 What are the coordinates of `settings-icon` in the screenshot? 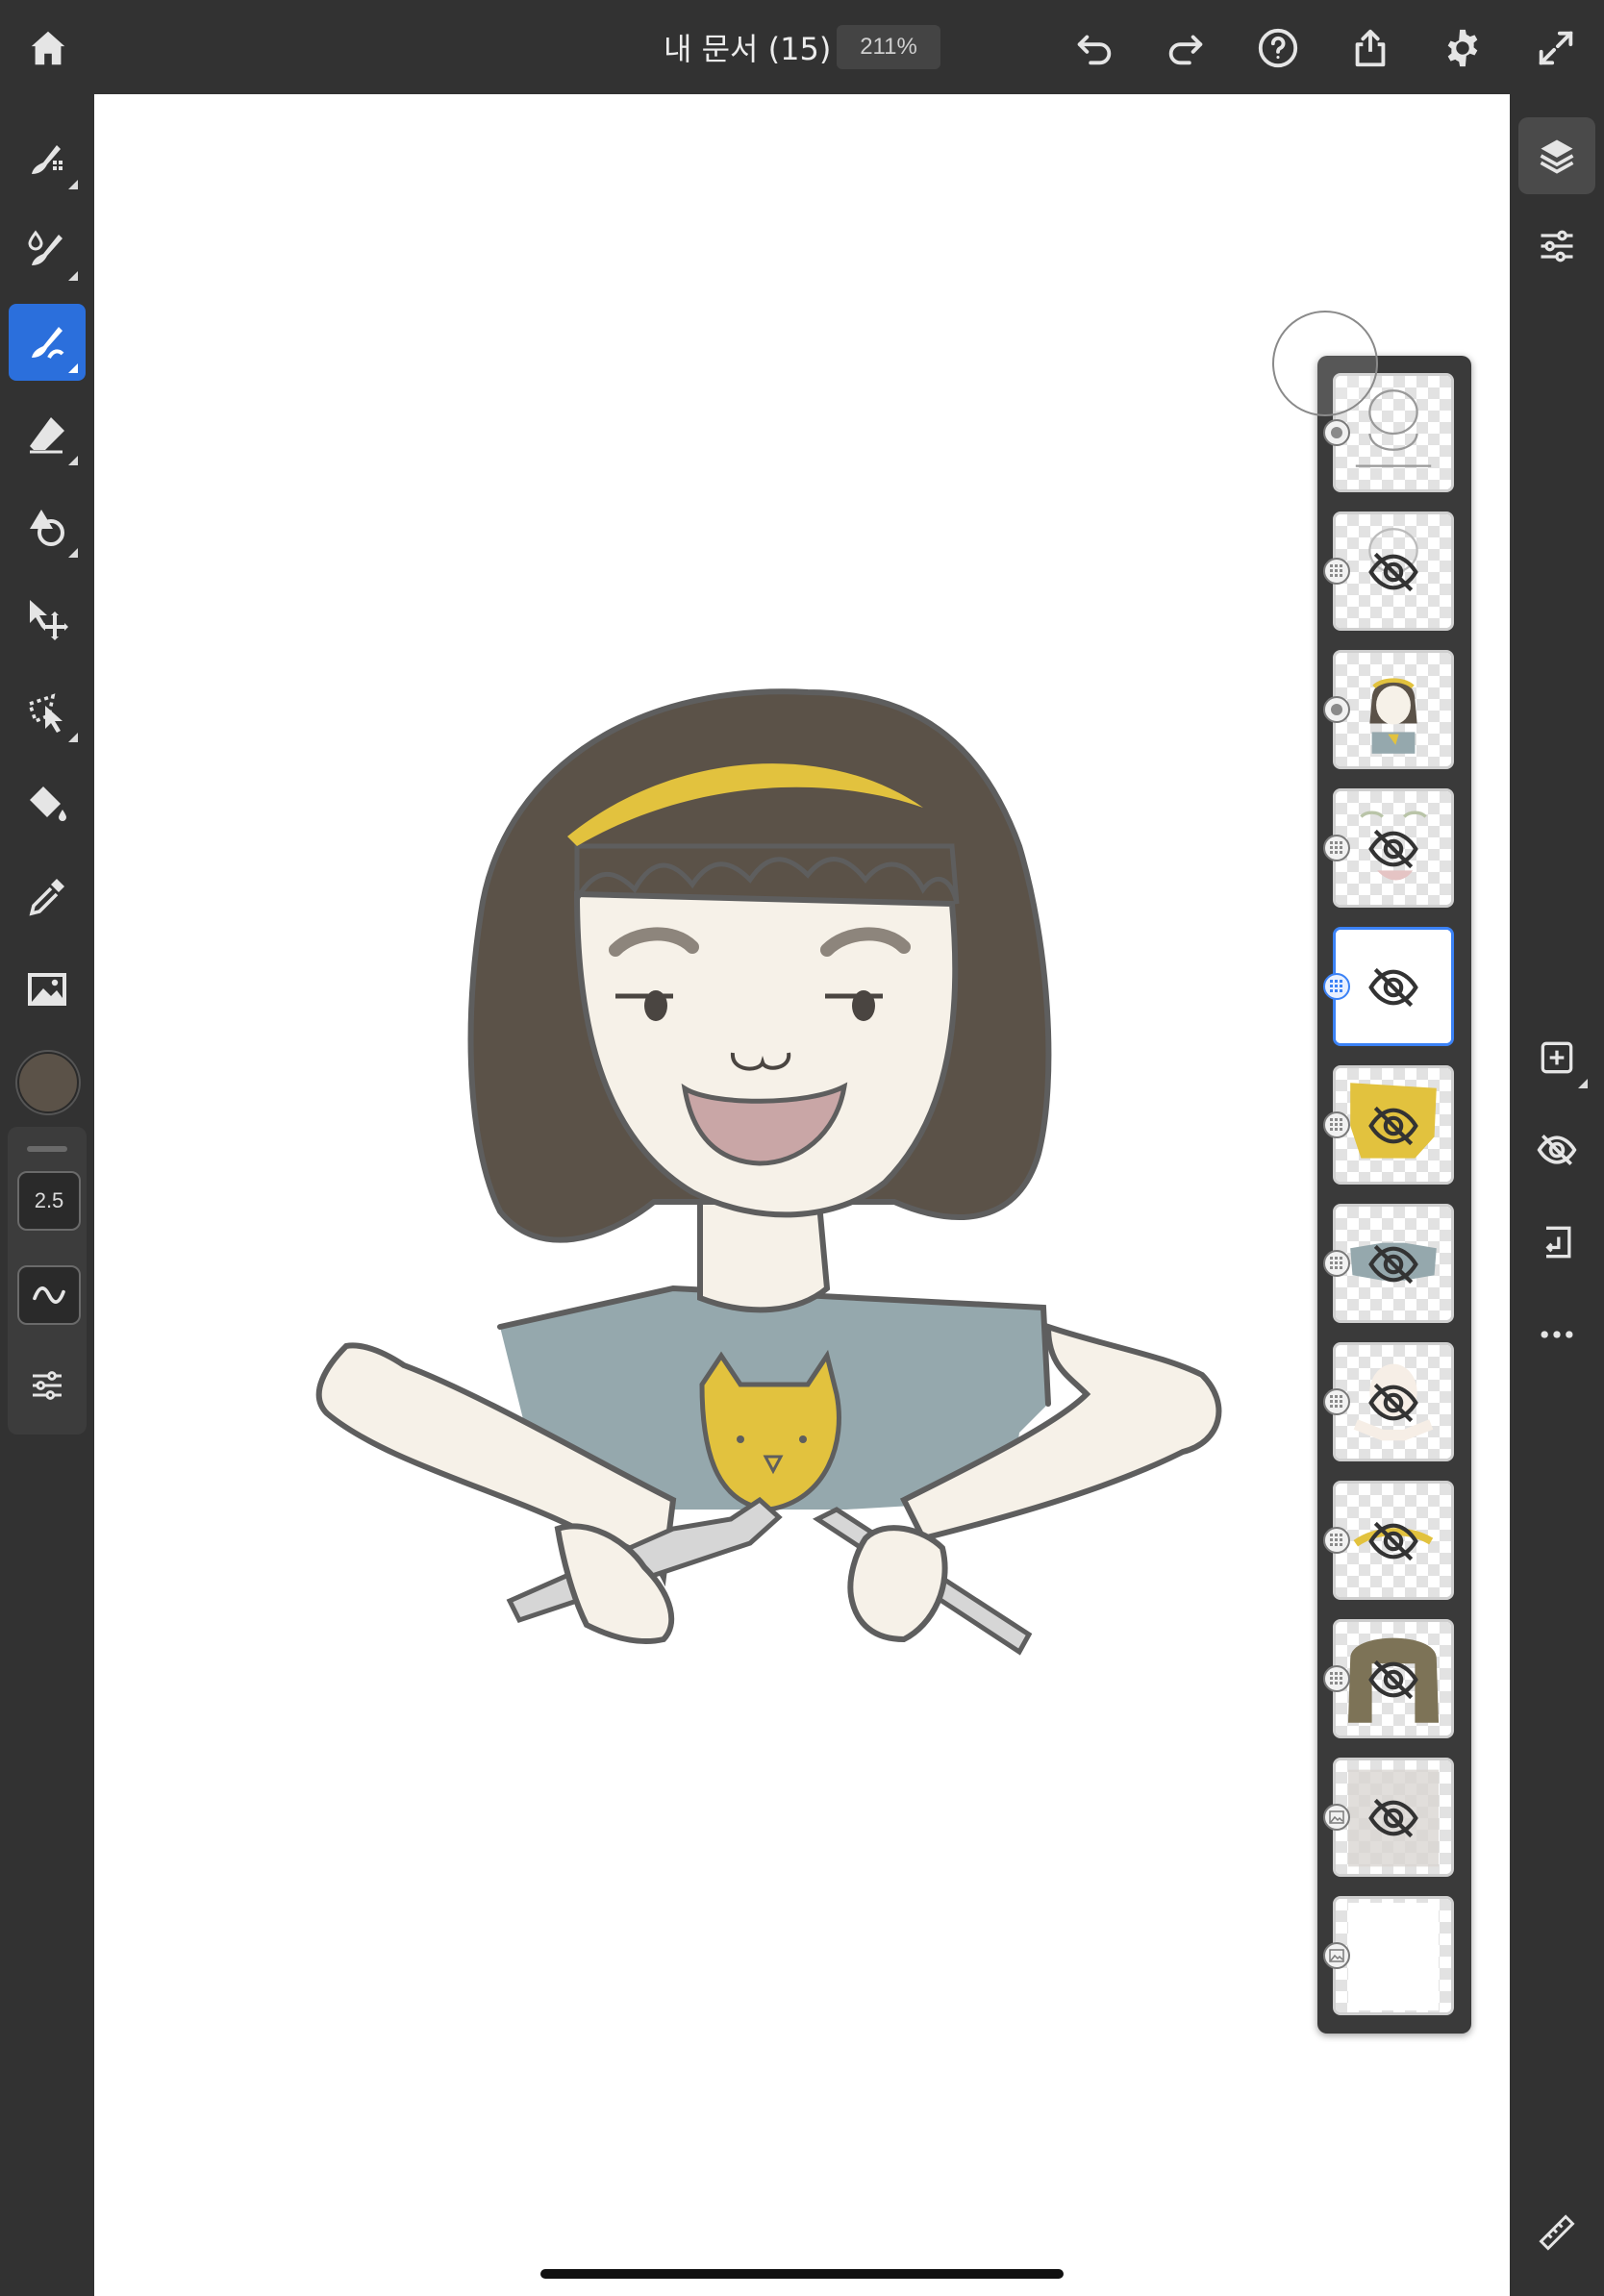 It's located at (1463, 48).